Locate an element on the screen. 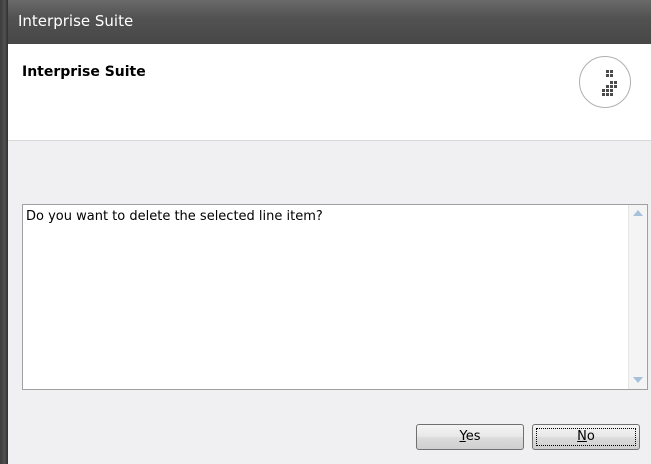 This screenshot has width=651, height=464. focus-rectangle is located at coordinates (586, 437).